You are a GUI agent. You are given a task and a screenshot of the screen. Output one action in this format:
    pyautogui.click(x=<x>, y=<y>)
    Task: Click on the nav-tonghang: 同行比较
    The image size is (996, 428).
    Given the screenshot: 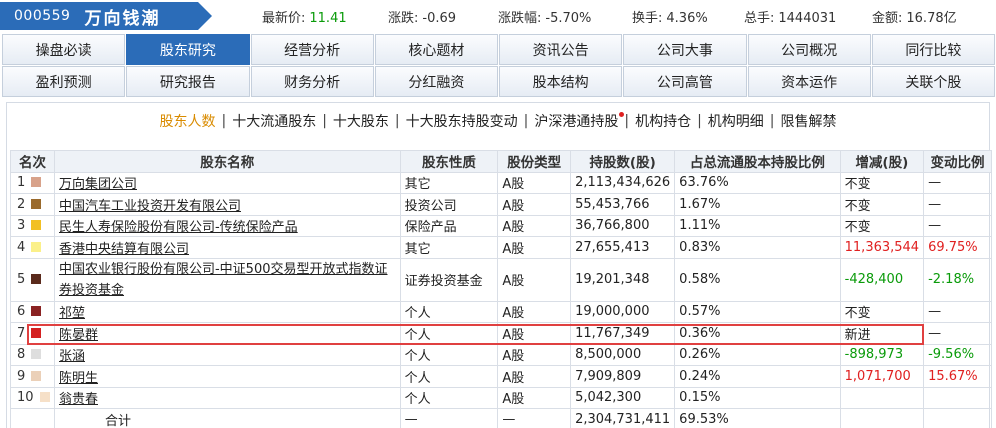 What is the action you would take?
    pyautogui.click(x=933, y=49)
    